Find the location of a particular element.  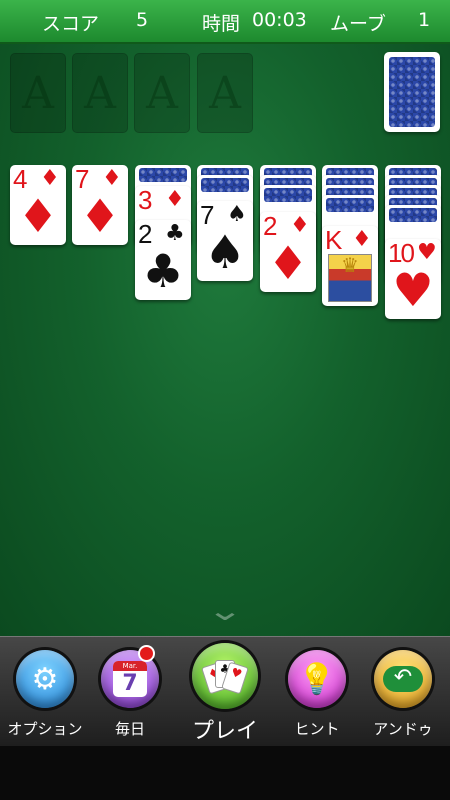

undo-button: ↶ アンドゥ is located at coordinates (403, 692).